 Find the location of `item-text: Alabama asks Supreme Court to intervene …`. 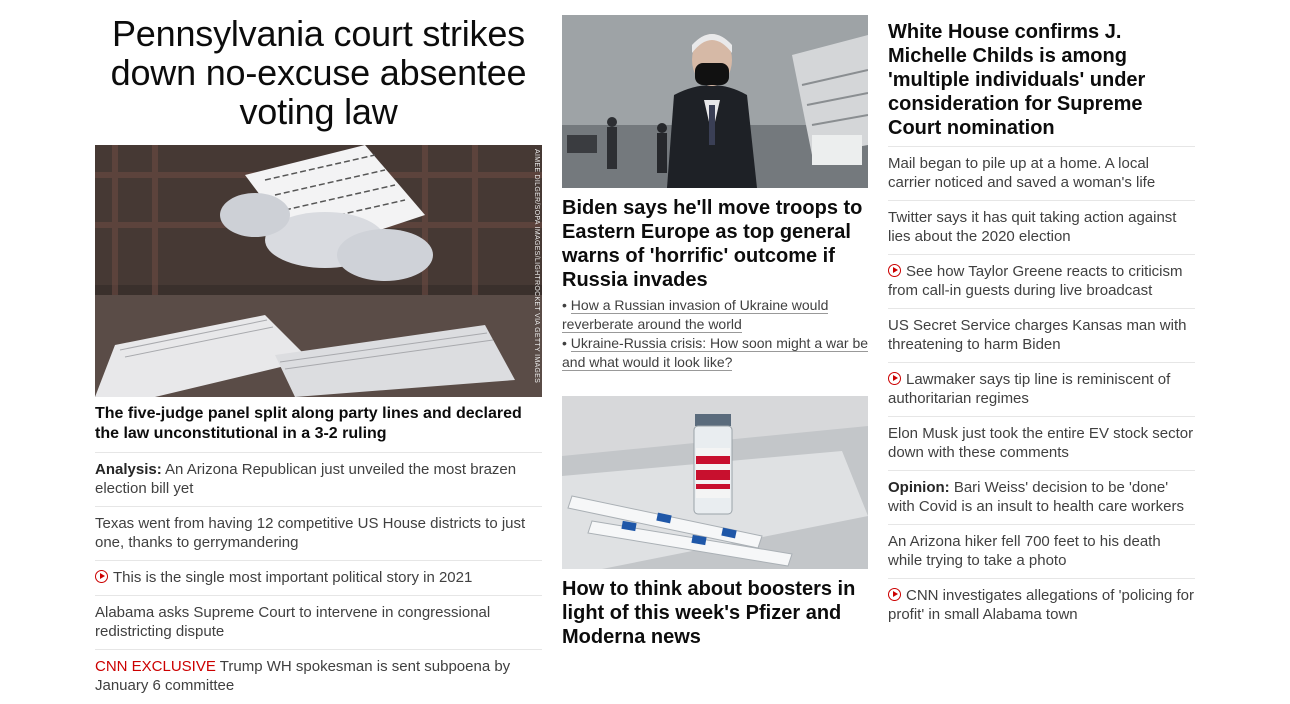

item-text: Alabama asks Supreme Court to intervene … is located at coordinates (293, 622).